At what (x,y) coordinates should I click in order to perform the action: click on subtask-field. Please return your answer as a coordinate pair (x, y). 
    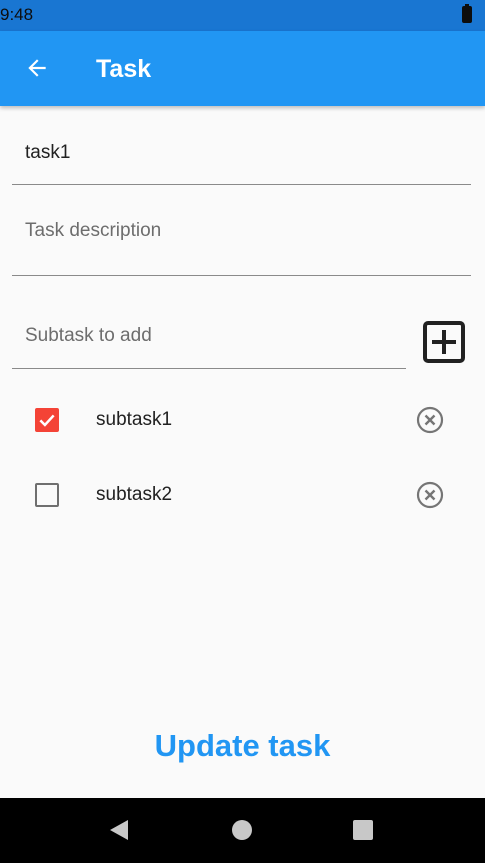
    Looking at the image, I should click on (209, 341).